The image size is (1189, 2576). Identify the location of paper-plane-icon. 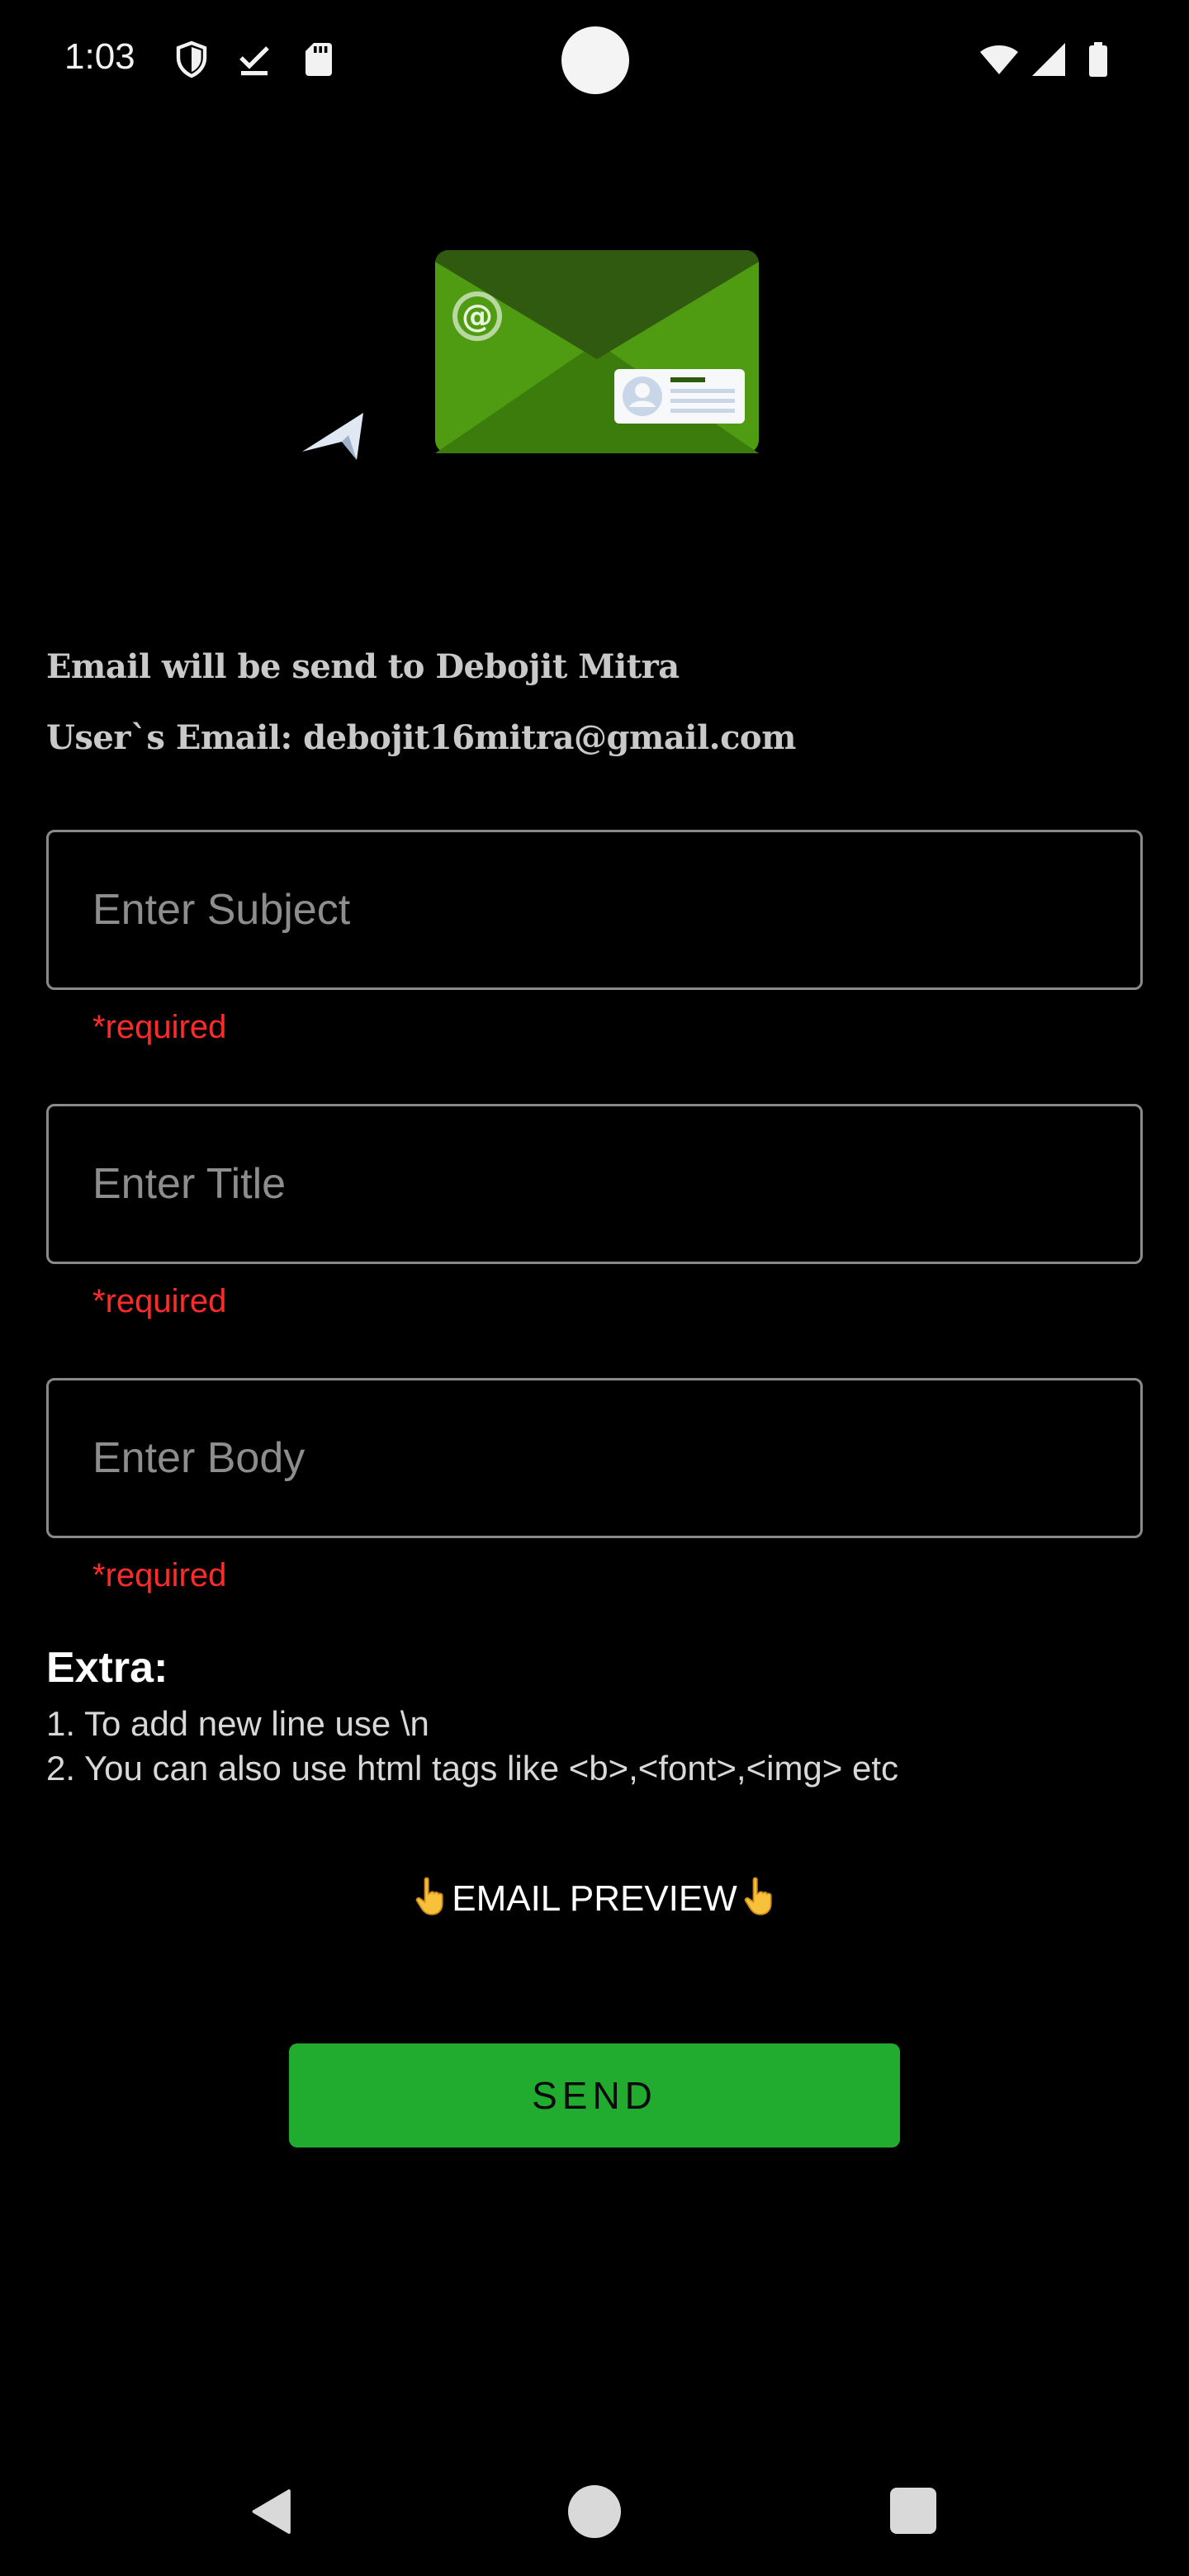
(332, 436).